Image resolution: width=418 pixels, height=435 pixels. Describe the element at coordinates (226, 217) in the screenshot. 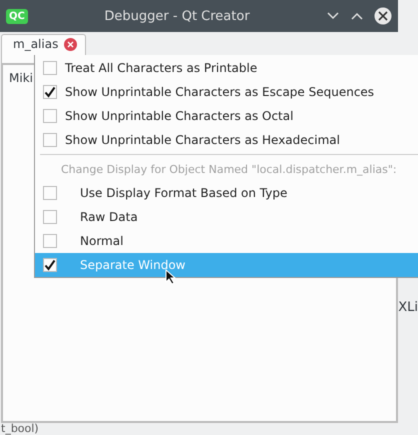

I see `menu-item: Raw Data` at that location.